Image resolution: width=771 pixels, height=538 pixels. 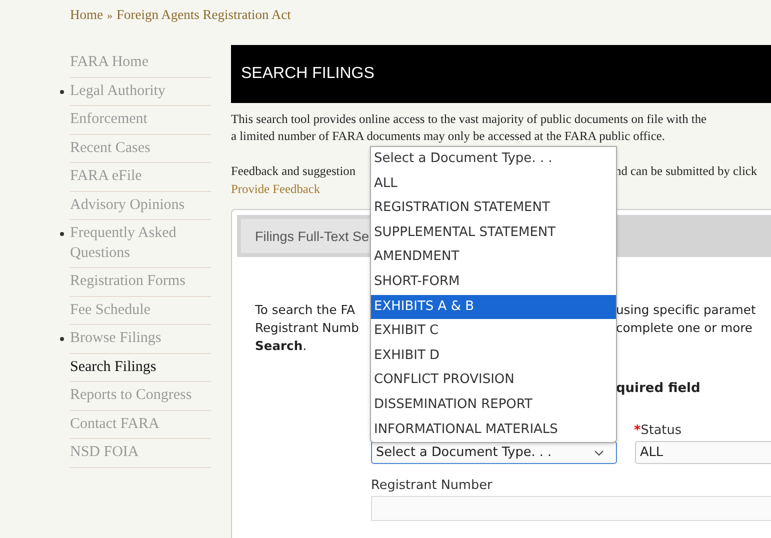 I want to click on field-label: Registrant Number, so click(x=432, y=485).